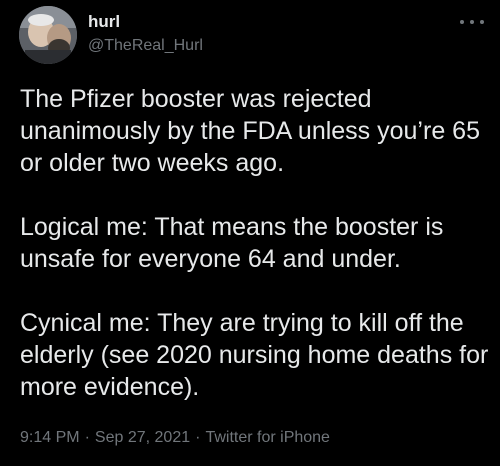  I want to click on user-handle: @TheReal_Hurl, so click(145, 46).